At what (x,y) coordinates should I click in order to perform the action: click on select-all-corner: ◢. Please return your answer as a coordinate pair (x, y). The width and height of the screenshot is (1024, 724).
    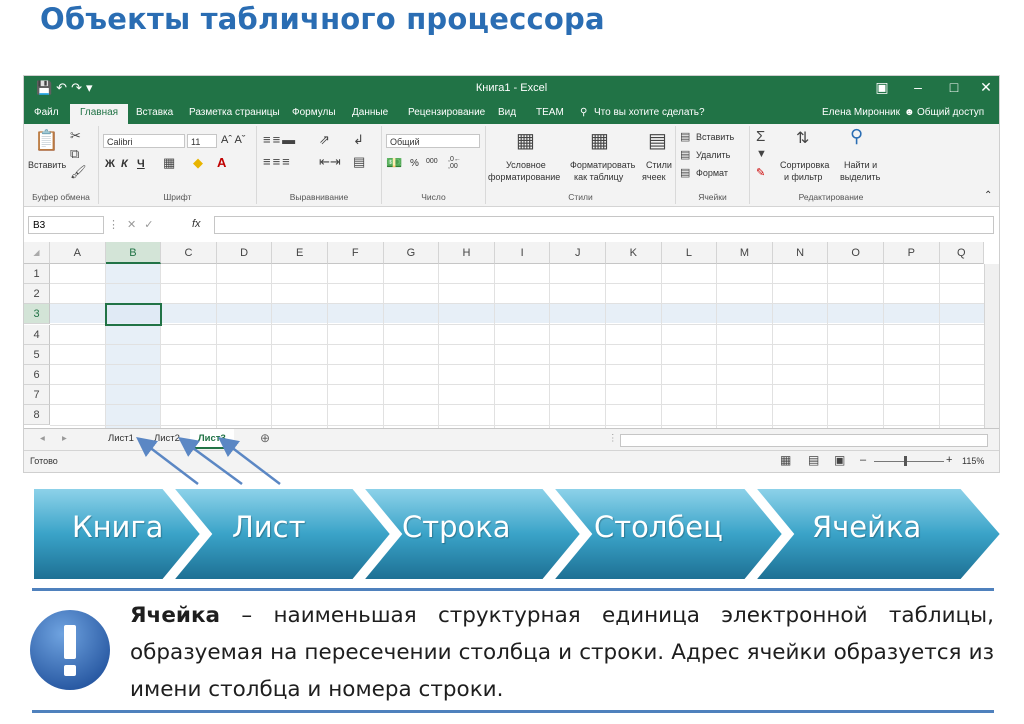
    Looking at the image, I should click on (37, 253).